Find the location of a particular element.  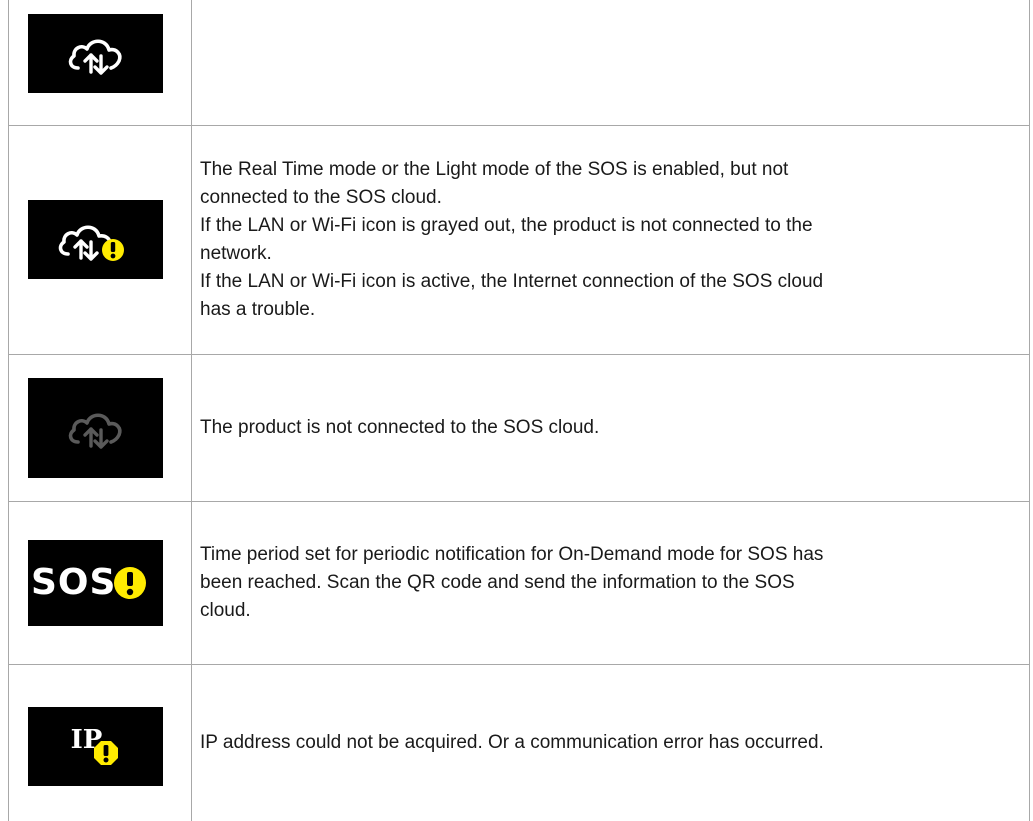

description-cell is located at coordinates (610, 63).